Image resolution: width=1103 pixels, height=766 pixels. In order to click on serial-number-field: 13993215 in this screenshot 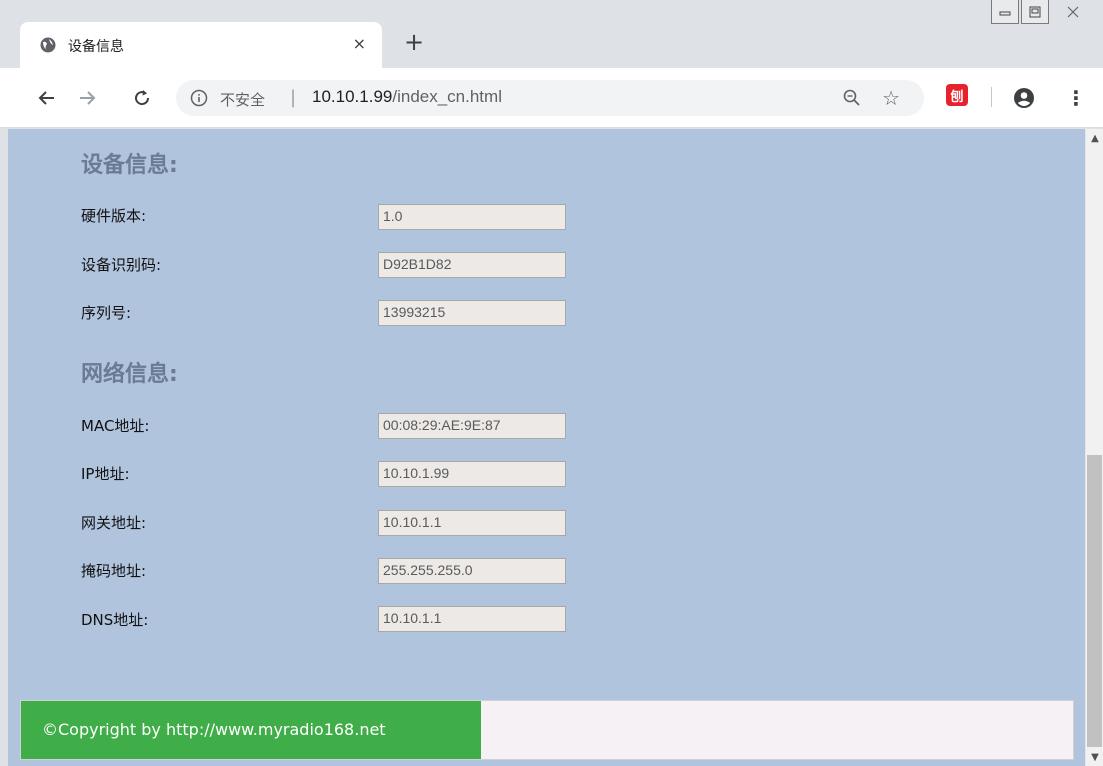, I will do `click(472, 313)`.